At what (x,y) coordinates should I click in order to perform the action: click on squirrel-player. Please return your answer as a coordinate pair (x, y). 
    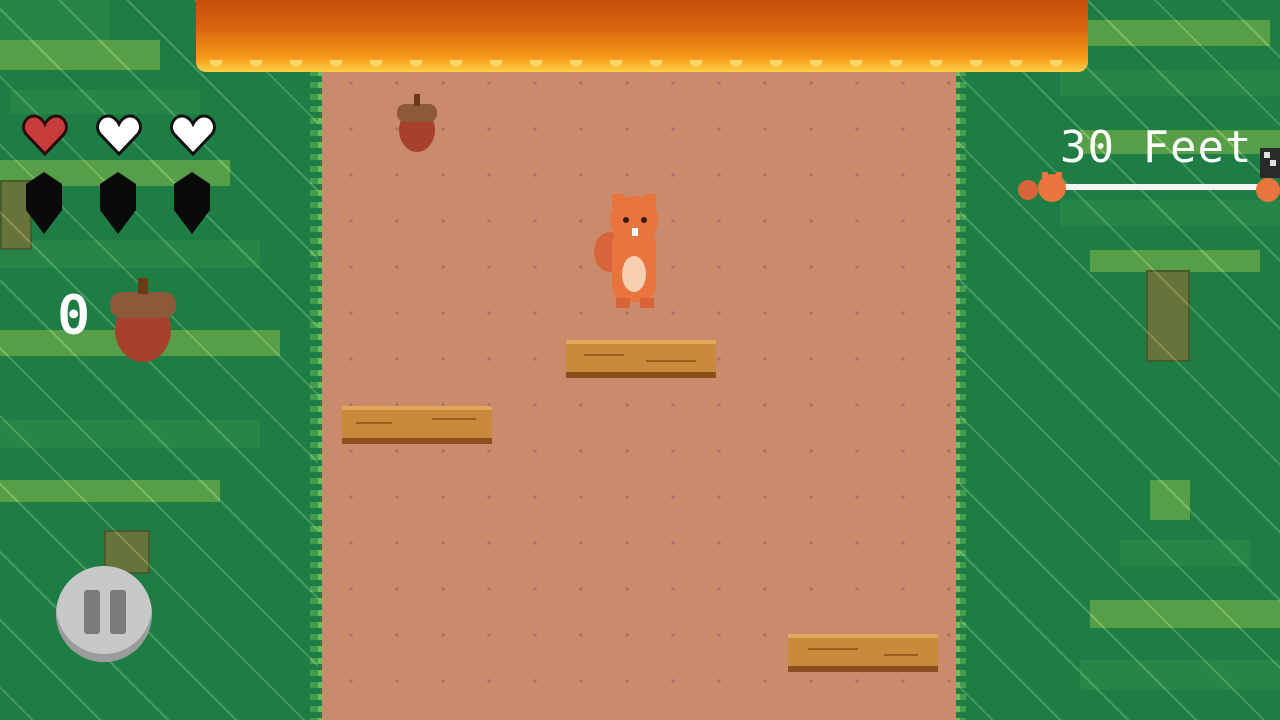
    Looking at the image, I should click on (626, 251).